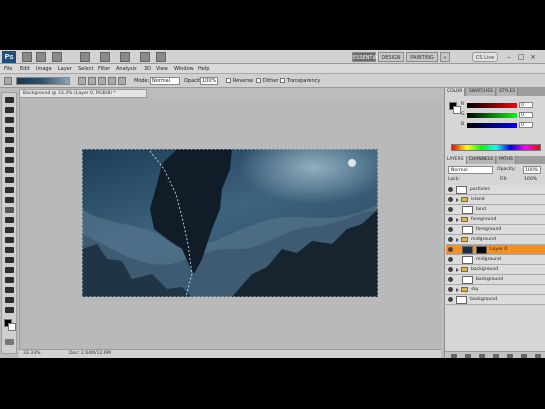 Image resolution: width=545 pixels, height=409 pixels. Describe the element at coordinates (495, 240) in the screenshot. I see `layer-group-row: midground` at that location.